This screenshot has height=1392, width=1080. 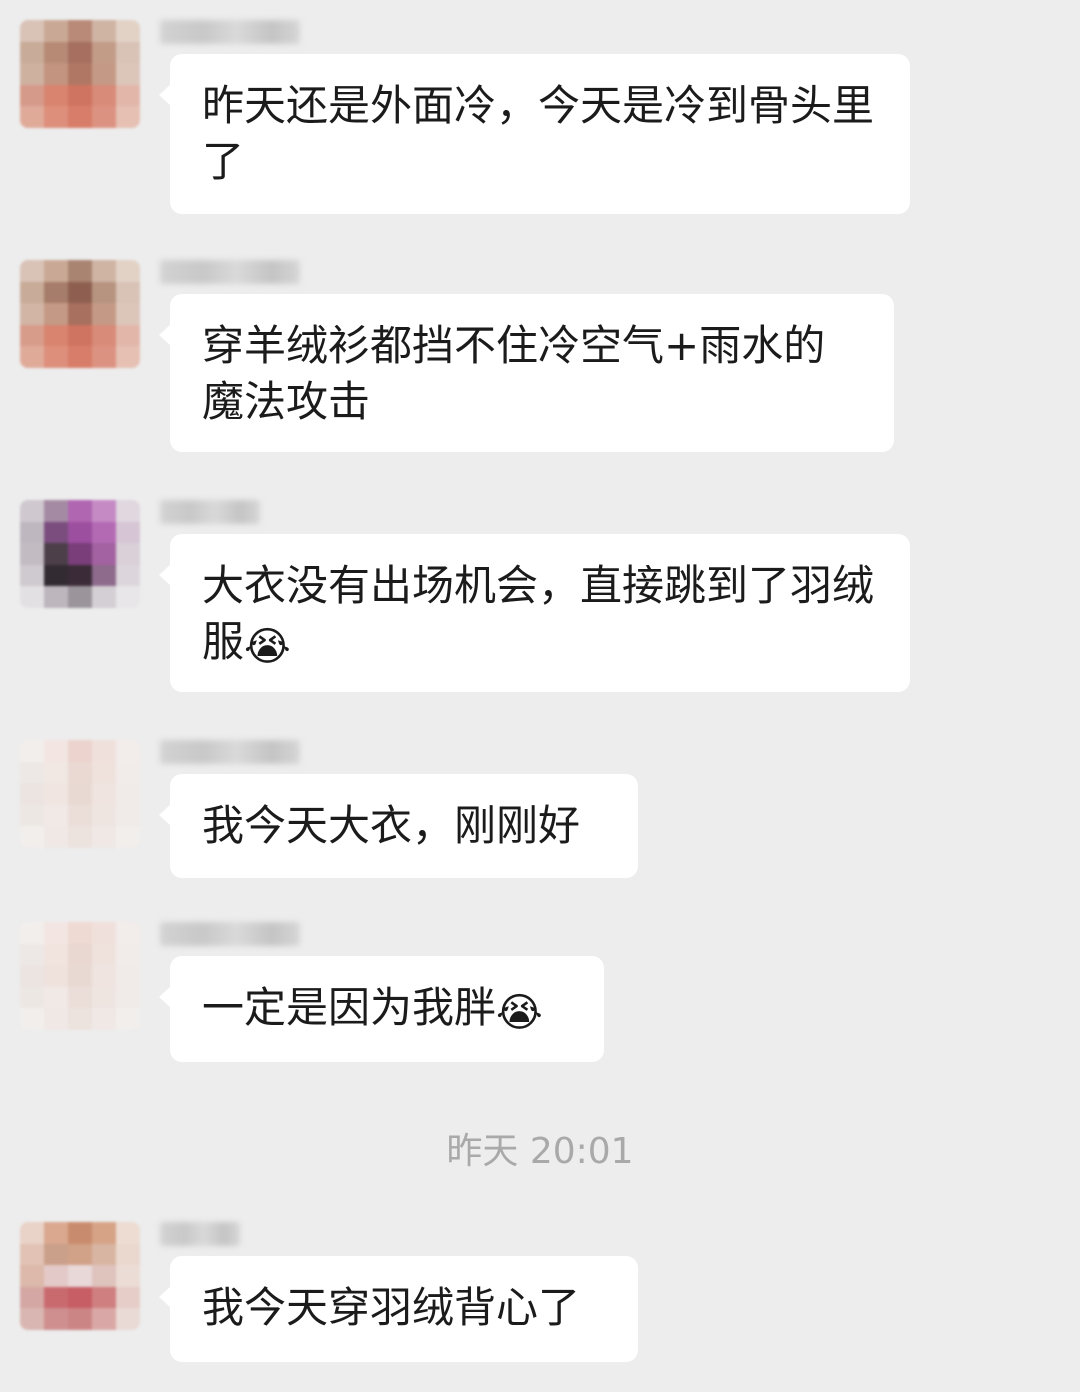 I want to click on message-bubble: 昨天还是外面冷，今天是冷到骨头里了, so click(x=534, y=134).